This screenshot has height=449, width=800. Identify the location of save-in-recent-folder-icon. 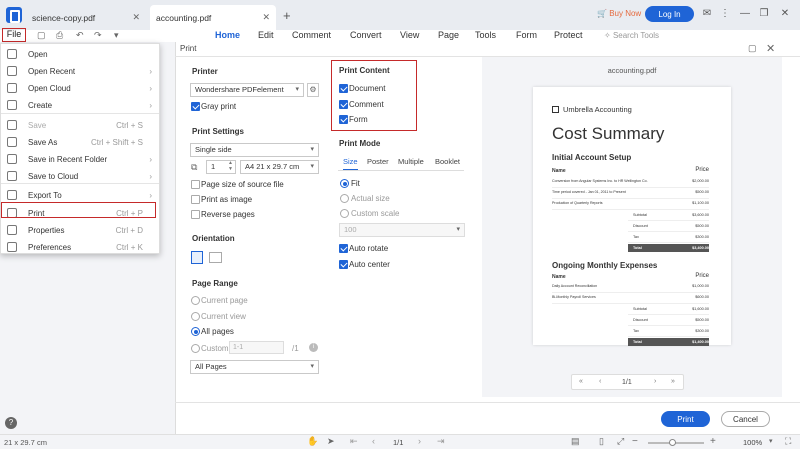
(12, 159).